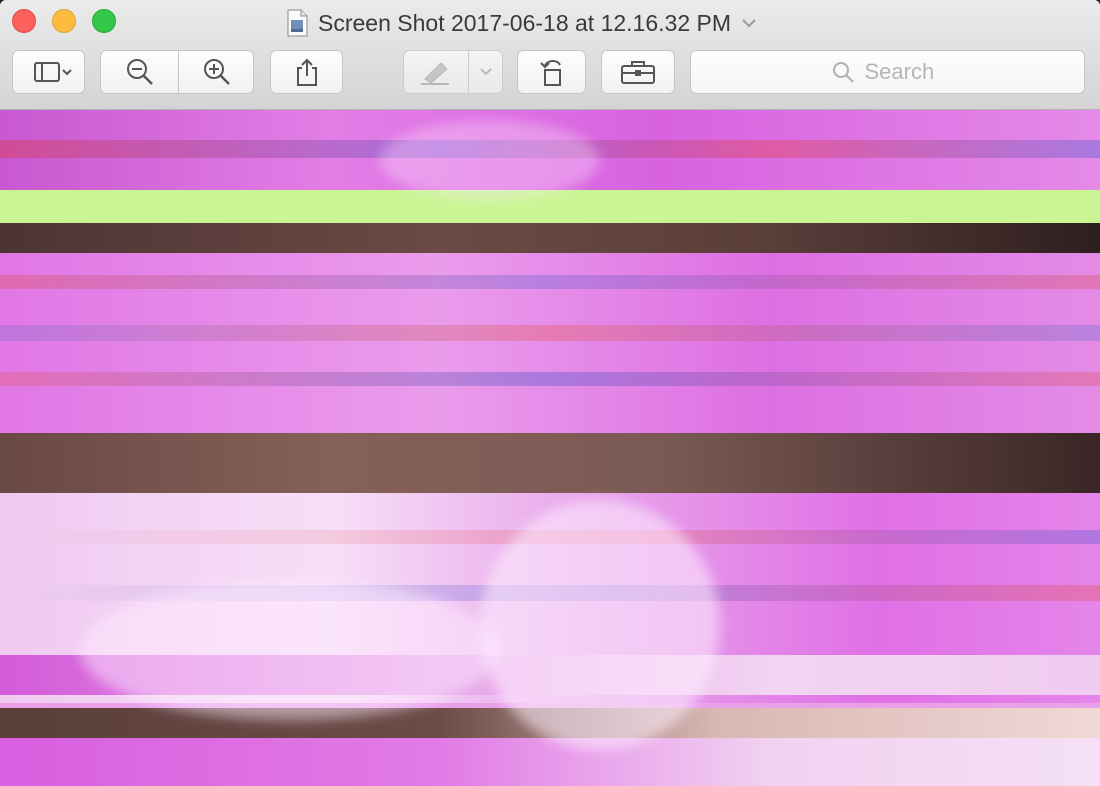  What do you see at coordinates (904, 72) in the screenshot?
I see `search-input` at bounding box center [904, 72].